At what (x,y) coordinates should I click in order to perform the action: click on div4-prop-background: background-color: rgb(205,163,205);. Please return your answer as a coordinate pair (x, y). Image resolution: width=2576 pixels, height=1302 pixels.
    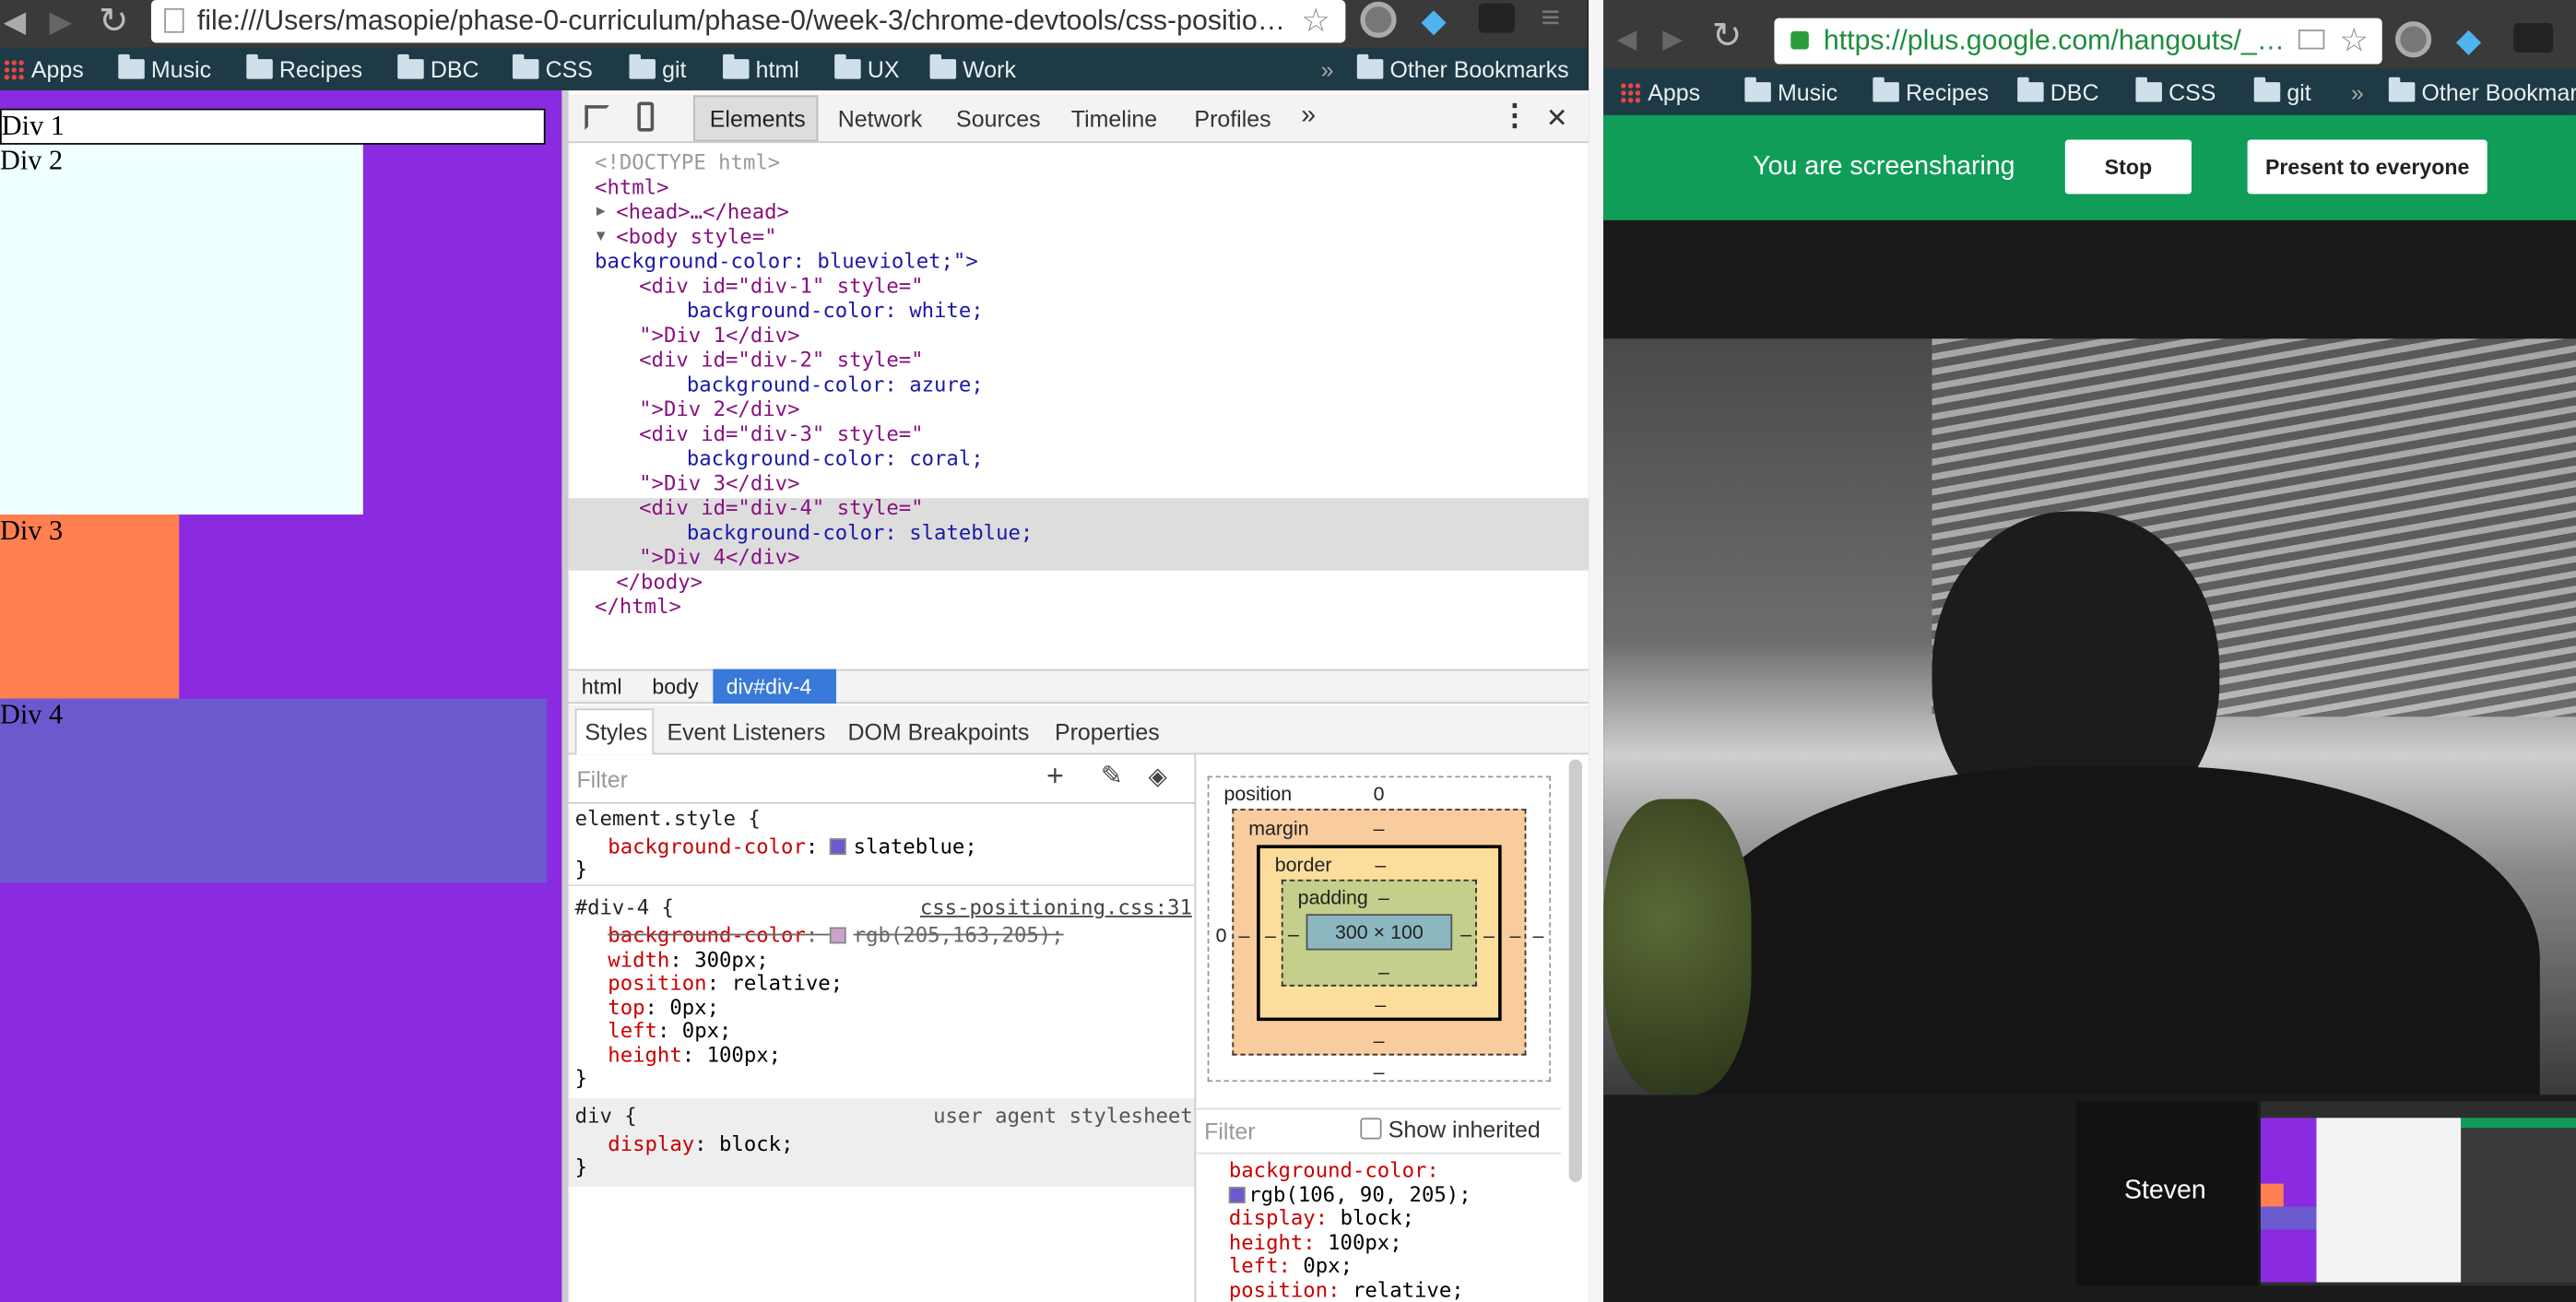
    Looking at the image, I should click on (835, 934).